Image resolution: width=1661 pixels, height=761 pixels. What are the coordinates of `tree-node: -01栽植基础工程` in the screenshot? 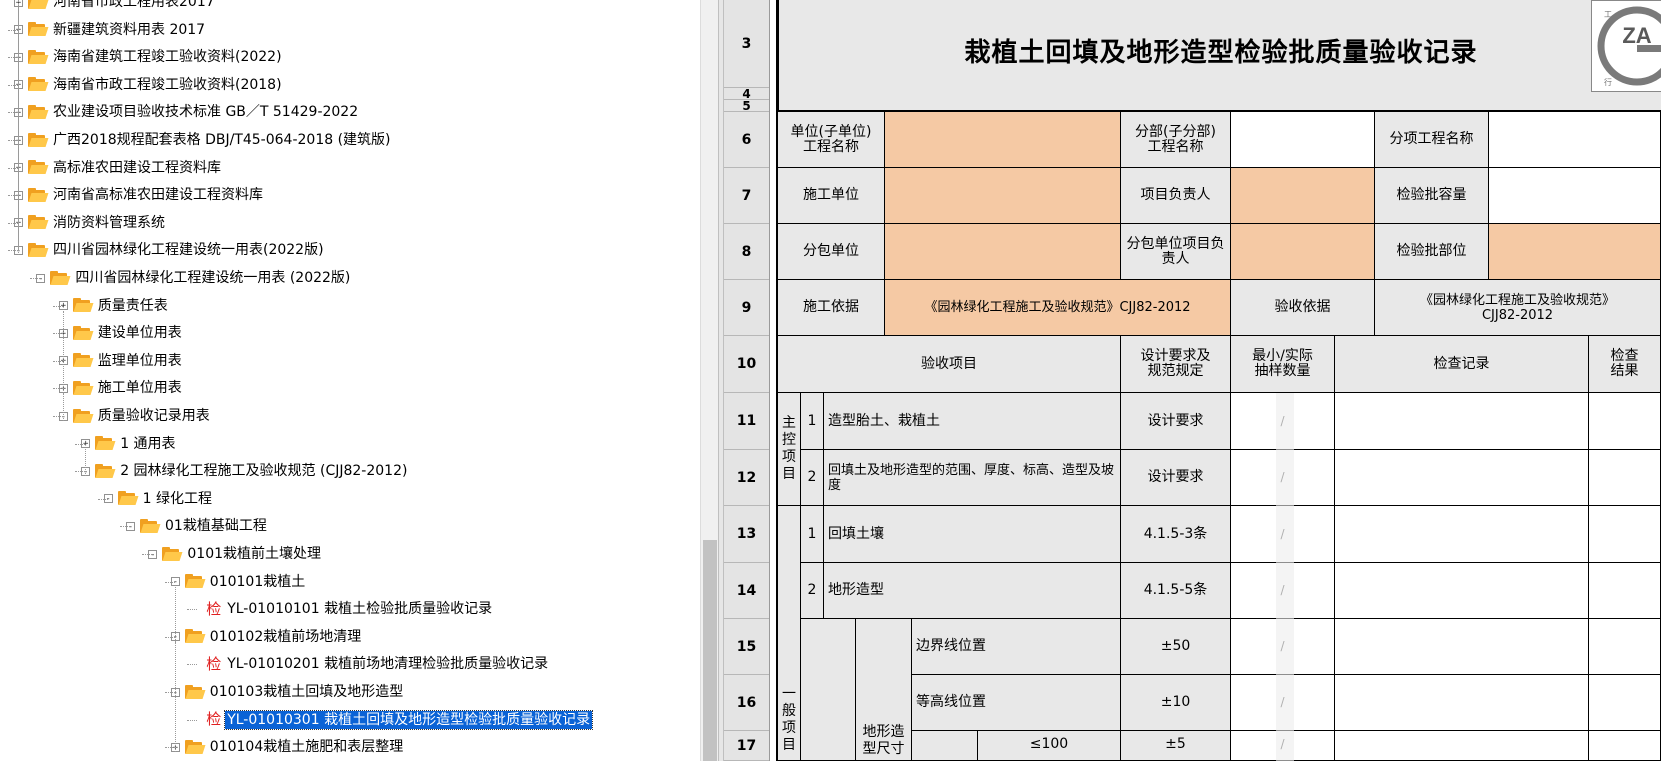 It's located at (197, 526).